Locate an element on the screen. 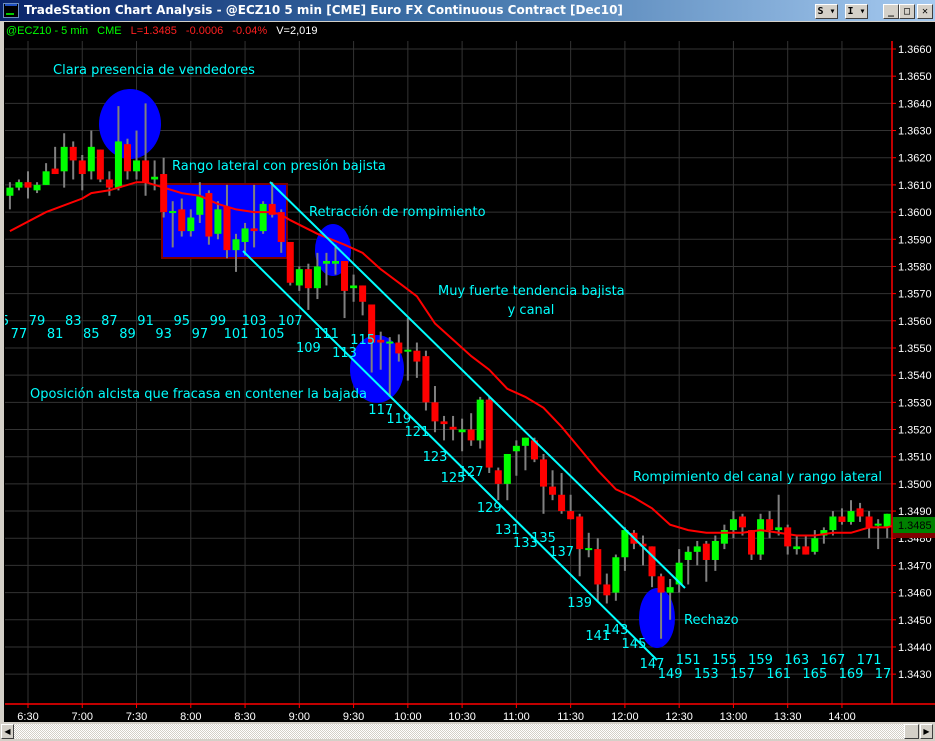 This screenshot has height=741, width=935. price-tick-label: 1.3560 is located at coordinates (915, 322).